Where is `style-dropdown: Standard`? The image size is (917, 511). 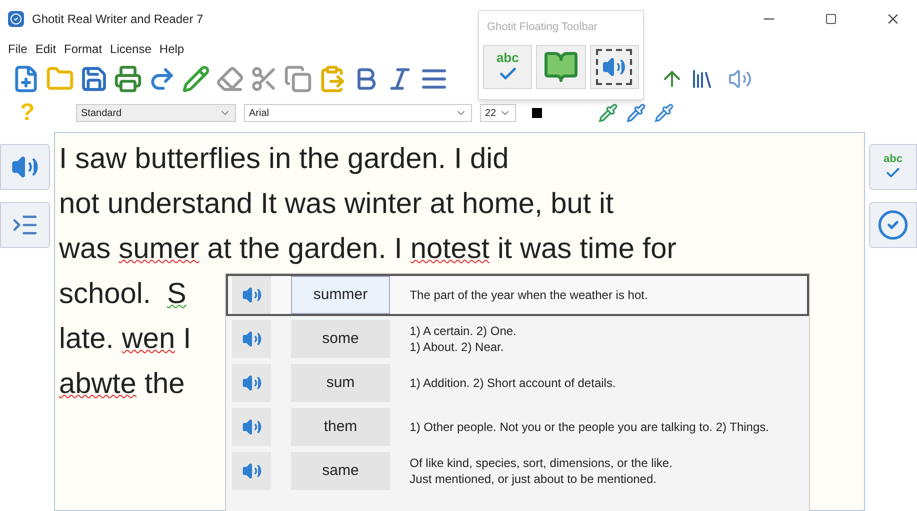 style-dropdown: Standard is located at coordinates (156, 113).